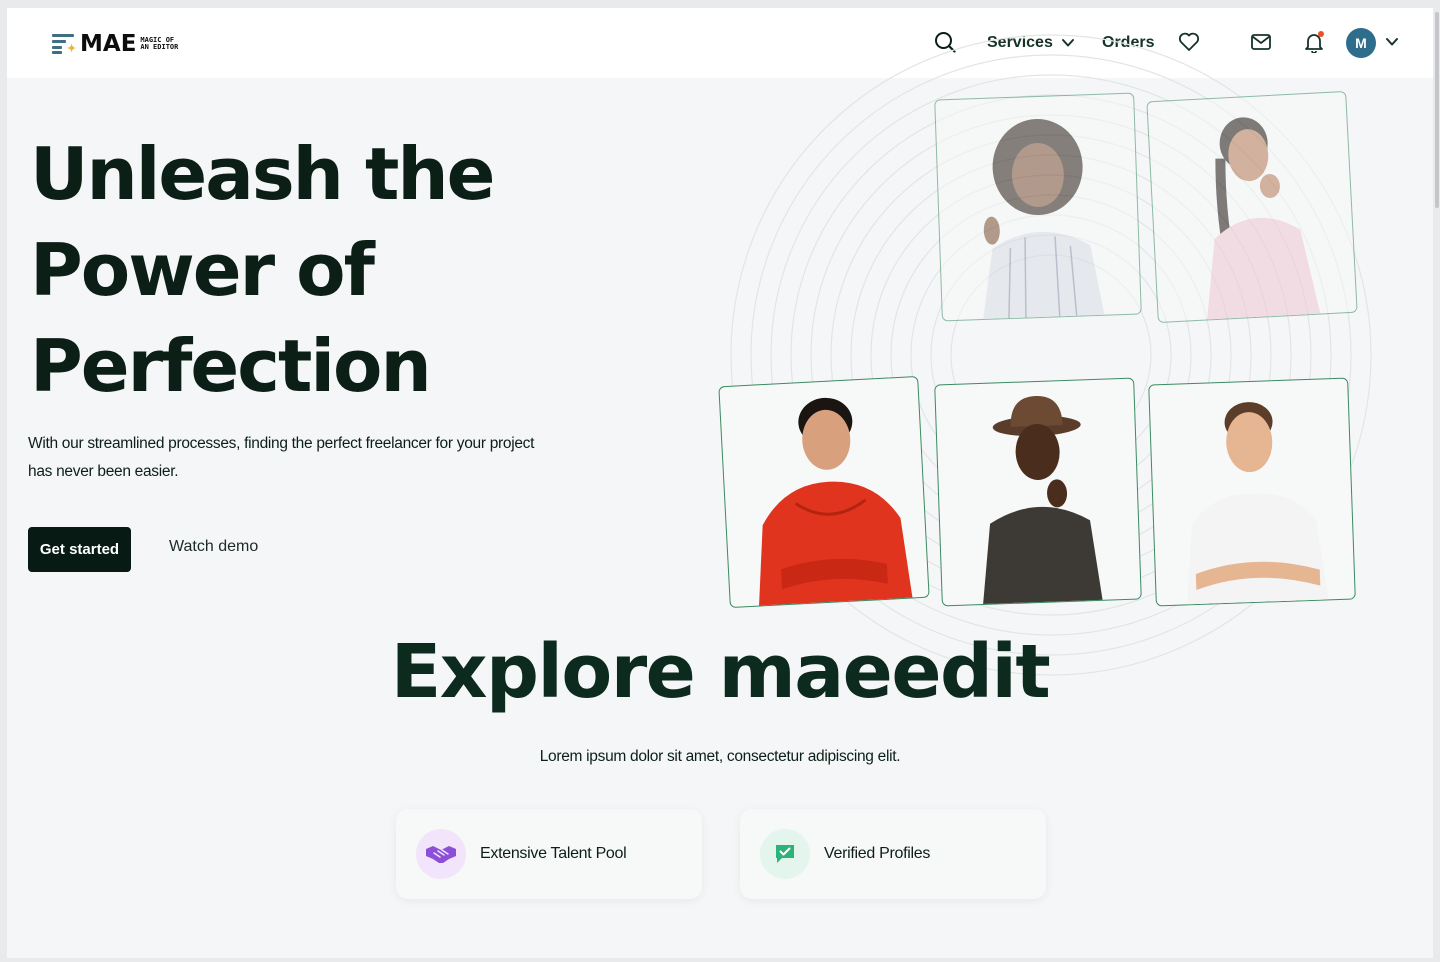 This screenshot has height=962, width=1440. Describe the element at coordinates (64, 44) in the screenshot. I see `logo-mark-icon: ✦` at that location.